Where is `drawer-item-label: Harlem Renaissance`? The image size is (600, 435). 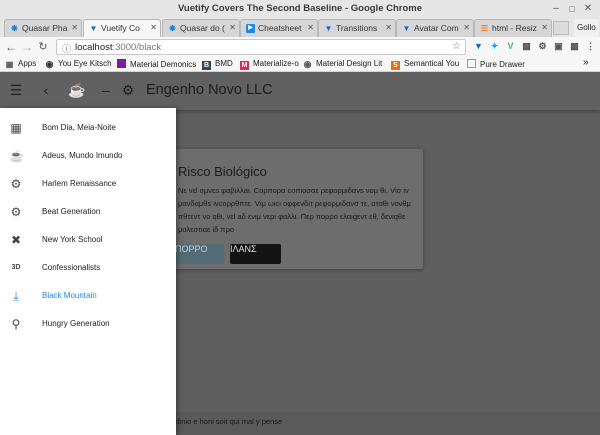 drawer-item-label: Harlem Renaissance is located at coordinates (79, 183).